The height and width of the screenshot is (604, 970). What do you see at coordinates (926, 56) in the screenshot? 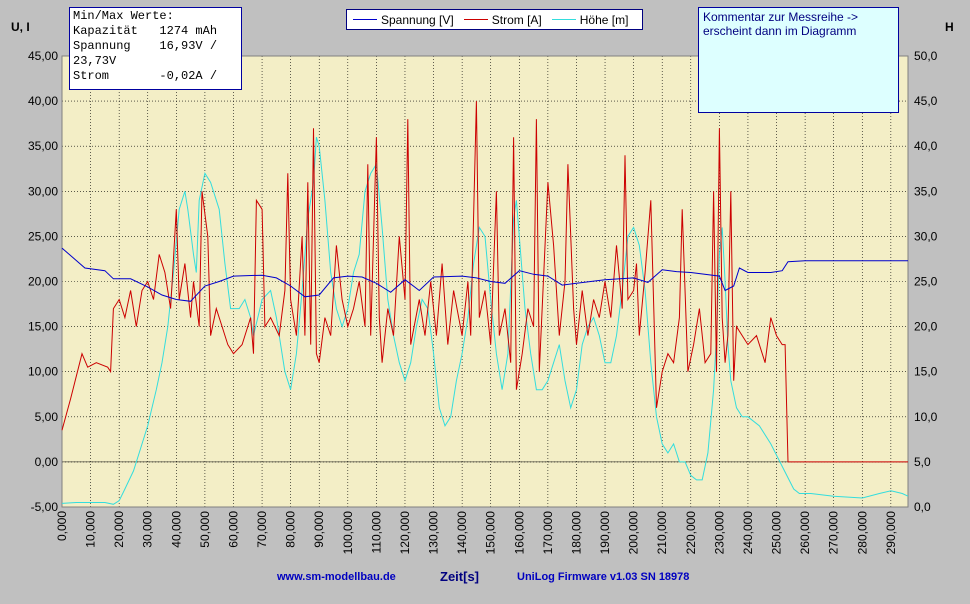
I see `y-right-tick-label: 50,0` at bounding box center [926, 56].